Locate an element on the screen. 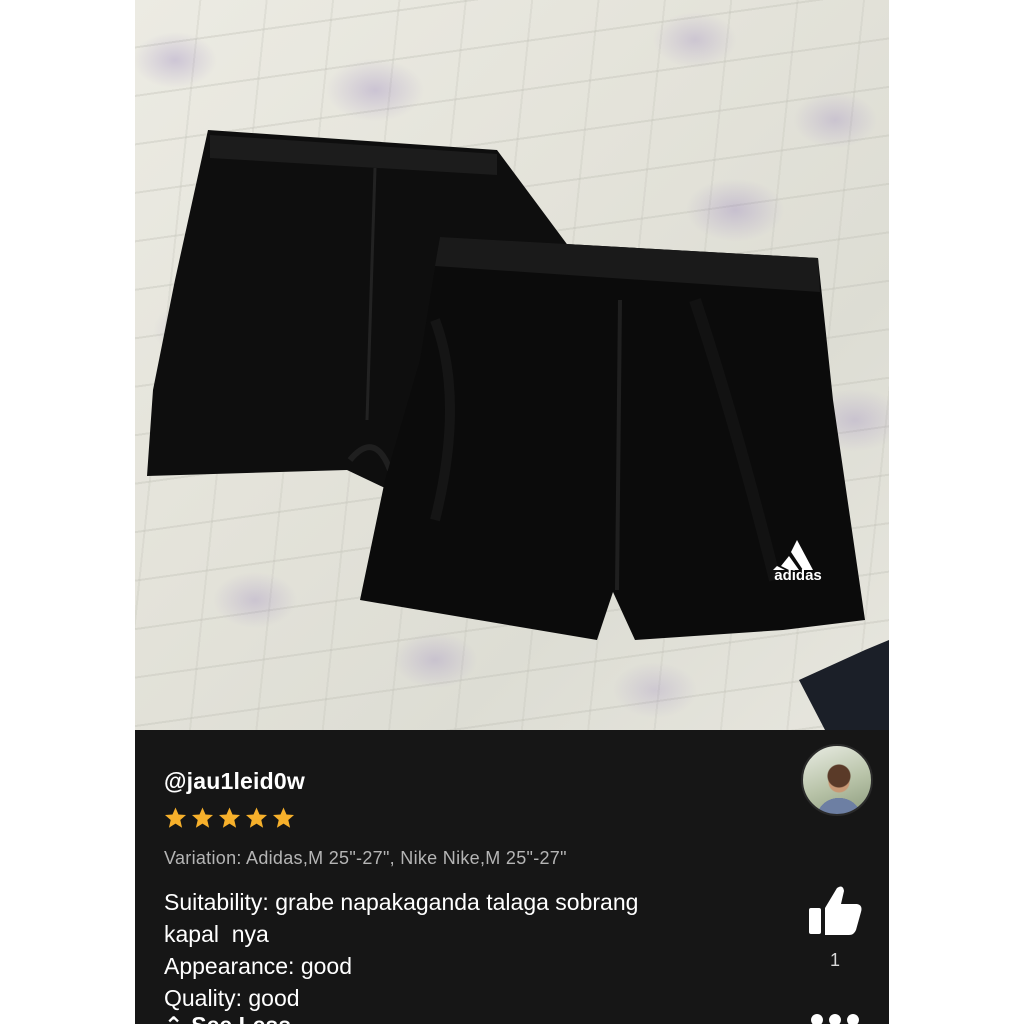  review-line: kapal nya is located at coordinates (216, 934).